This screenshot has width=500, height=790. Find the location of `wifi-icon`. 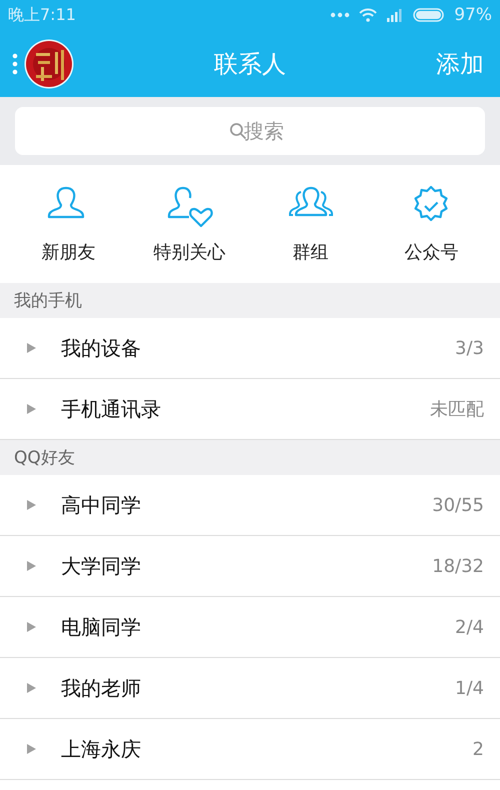

wifi-icon is located at coordinates (368, 15).